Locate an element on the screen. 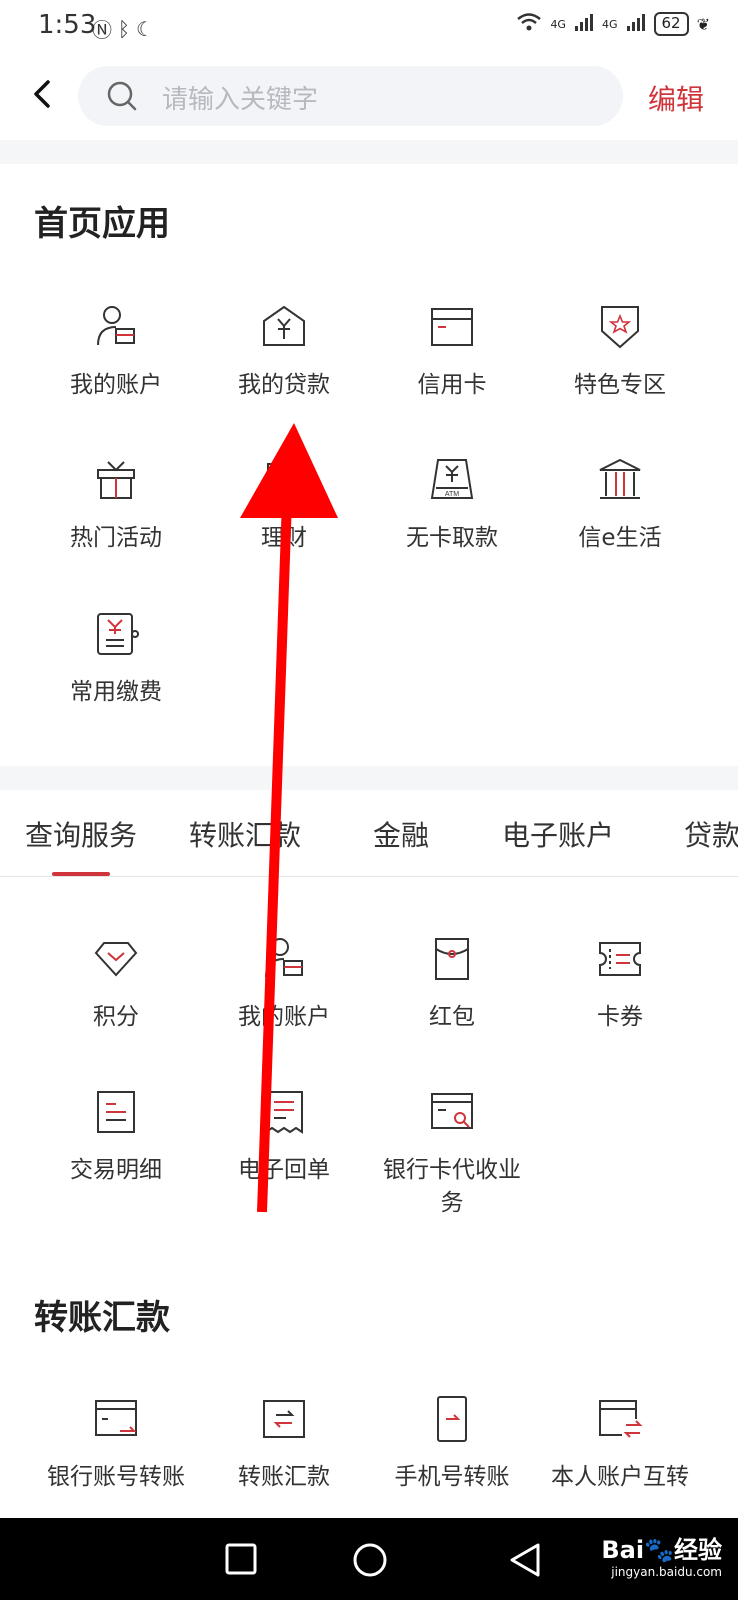  home-app-my-account: 我的账户 is located at coordinates (116, 352).